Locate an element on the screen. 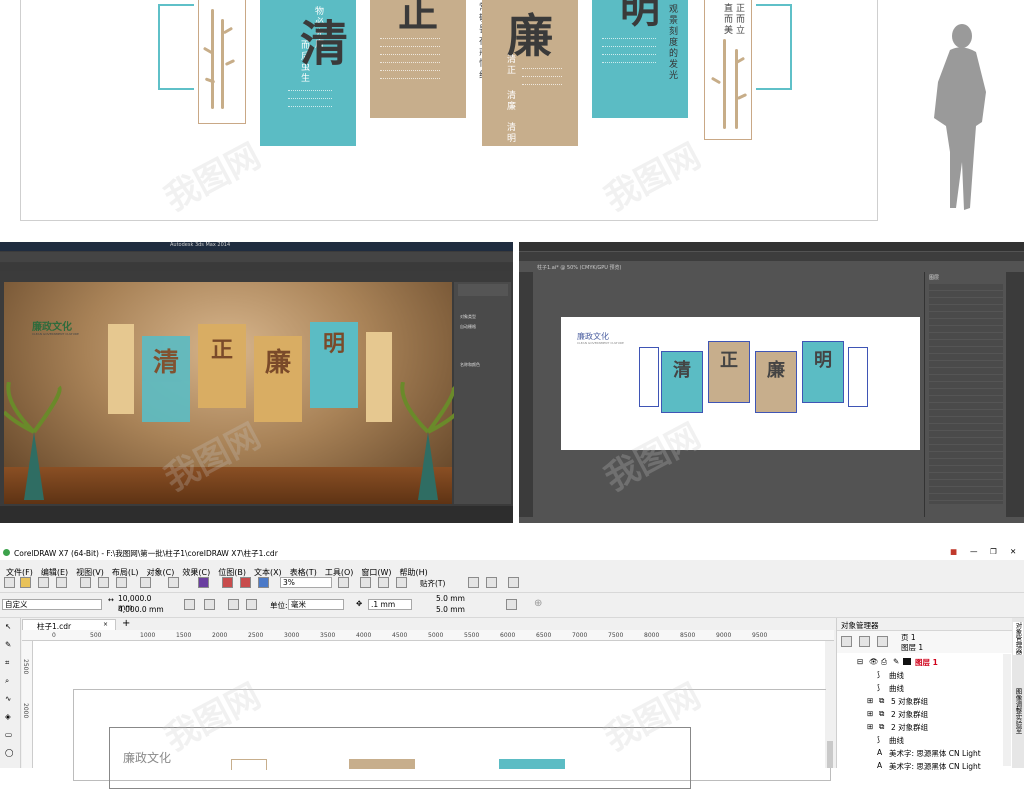  duplicate-x-field: 5.0 mm is located at coordinates (462, 599).